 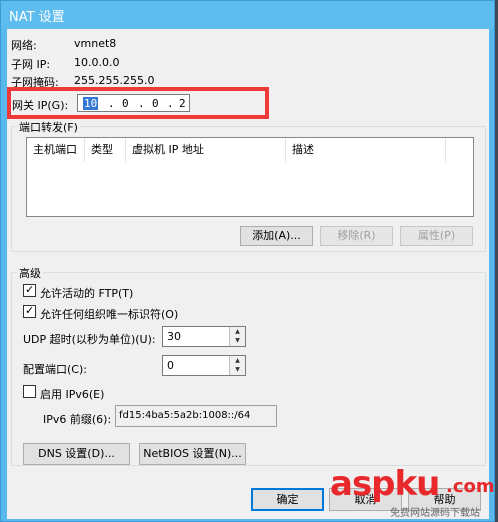 I want to click on enable-ipv6-checkbox, so click(x=29, y=391).